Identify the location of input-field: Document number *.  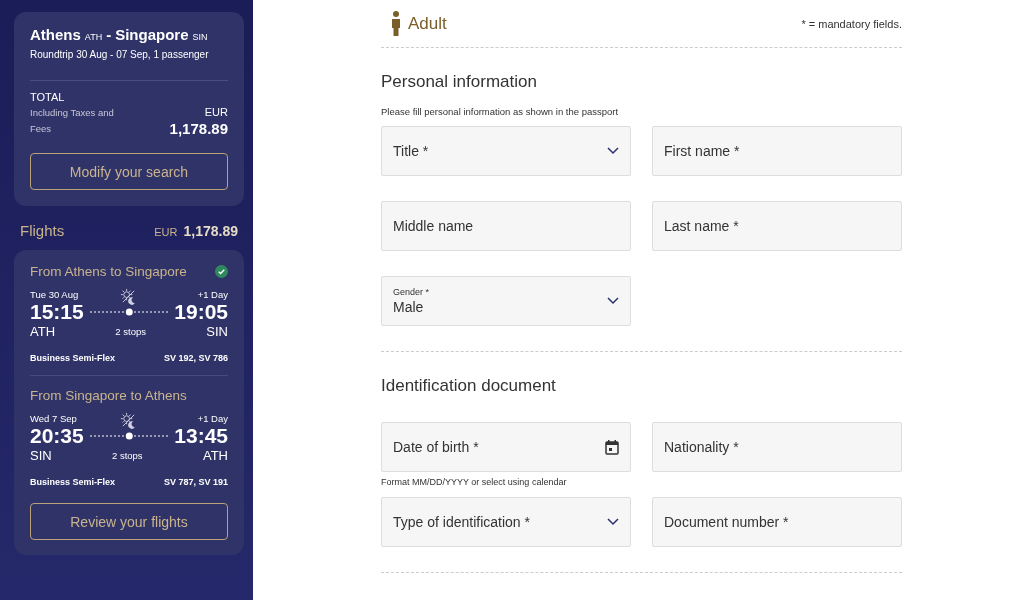
(777, 522).